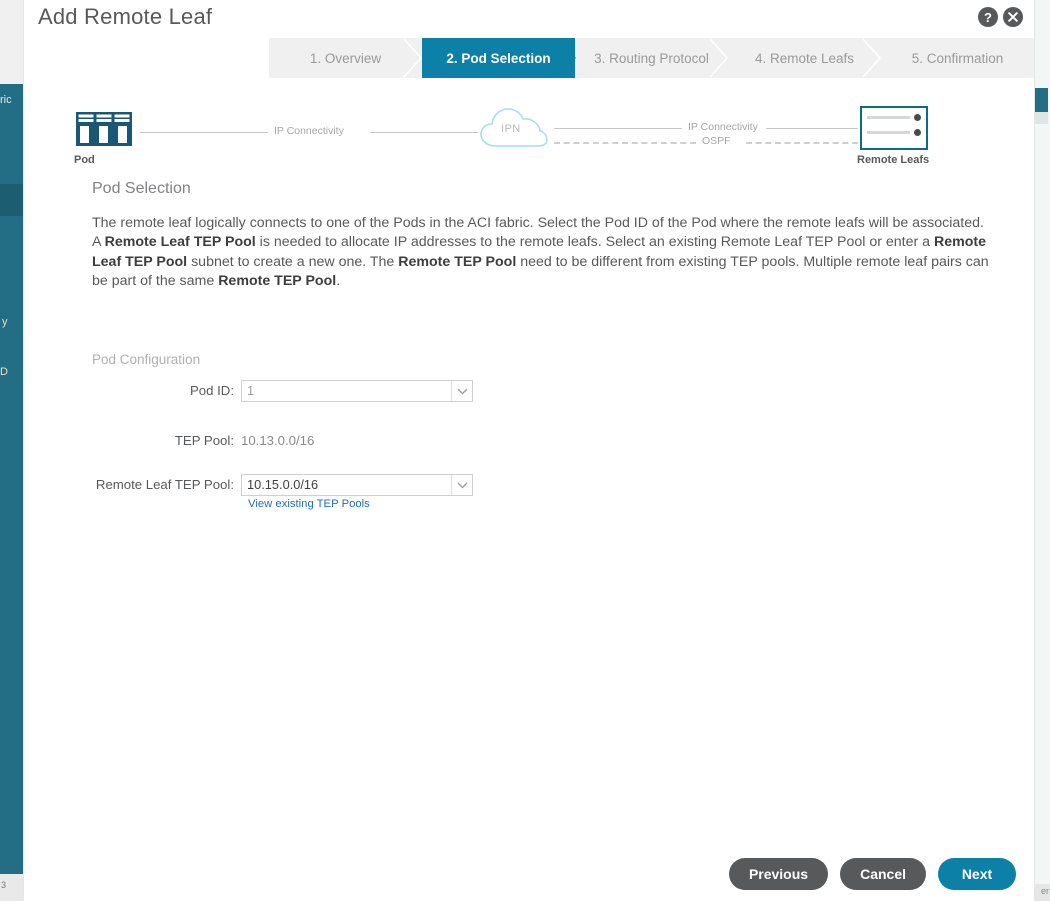 The width and height of the screenshot is (1050, 901). What do you see at coordinates (309, 131) in the screenshot?
I see `topology-link-1-label: IP Connectivity` at bounding box center [309, 131].